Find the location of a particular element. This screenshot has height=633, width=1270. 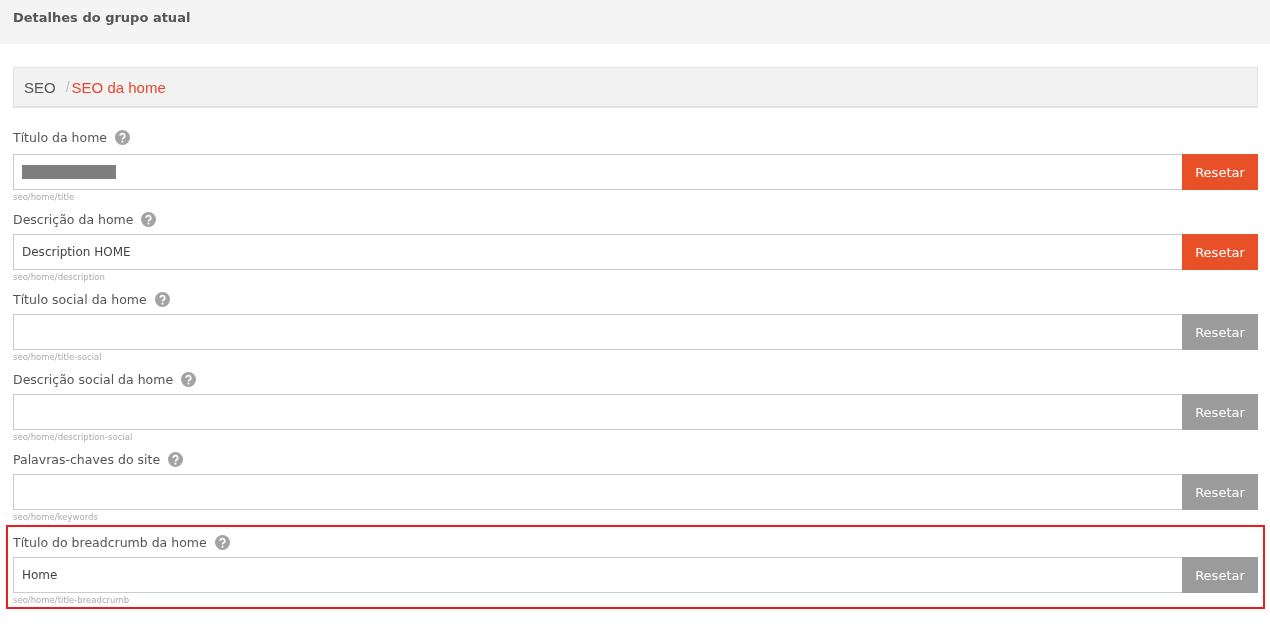

field-label: Título do breadcrumb da home is located at coordinates (110, 542).